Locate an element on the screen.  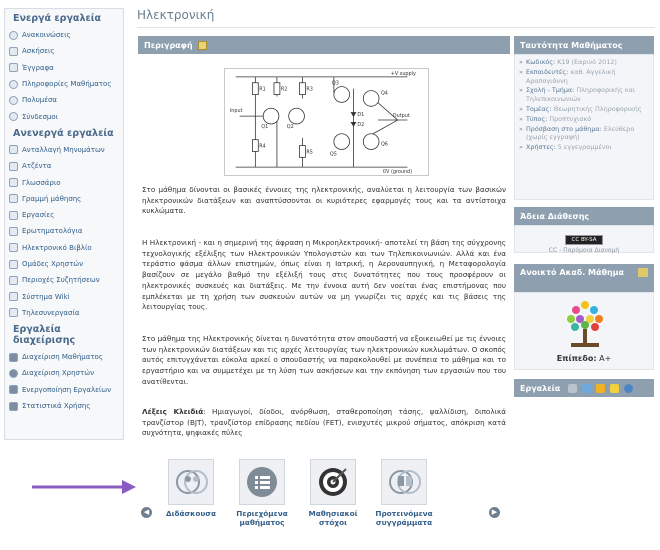
sidebar-item-wiki: Σύστημα Wiki is located at coordinates (64, 296).